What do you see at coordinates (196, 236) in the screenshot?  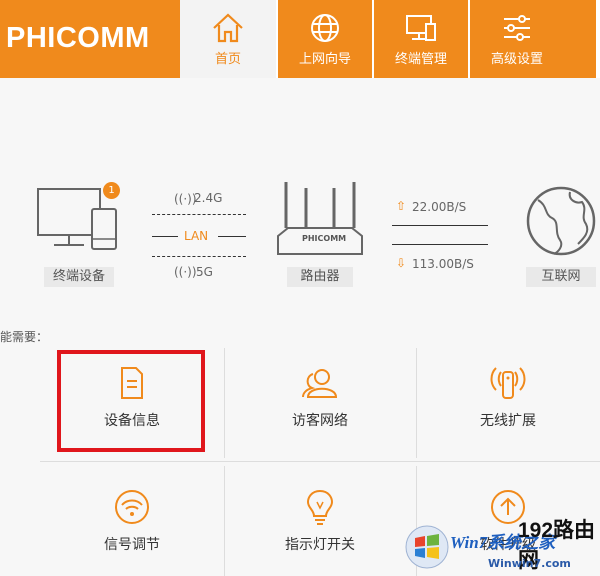 I see `lan-label: LAN` at bounding box center [196, 236].